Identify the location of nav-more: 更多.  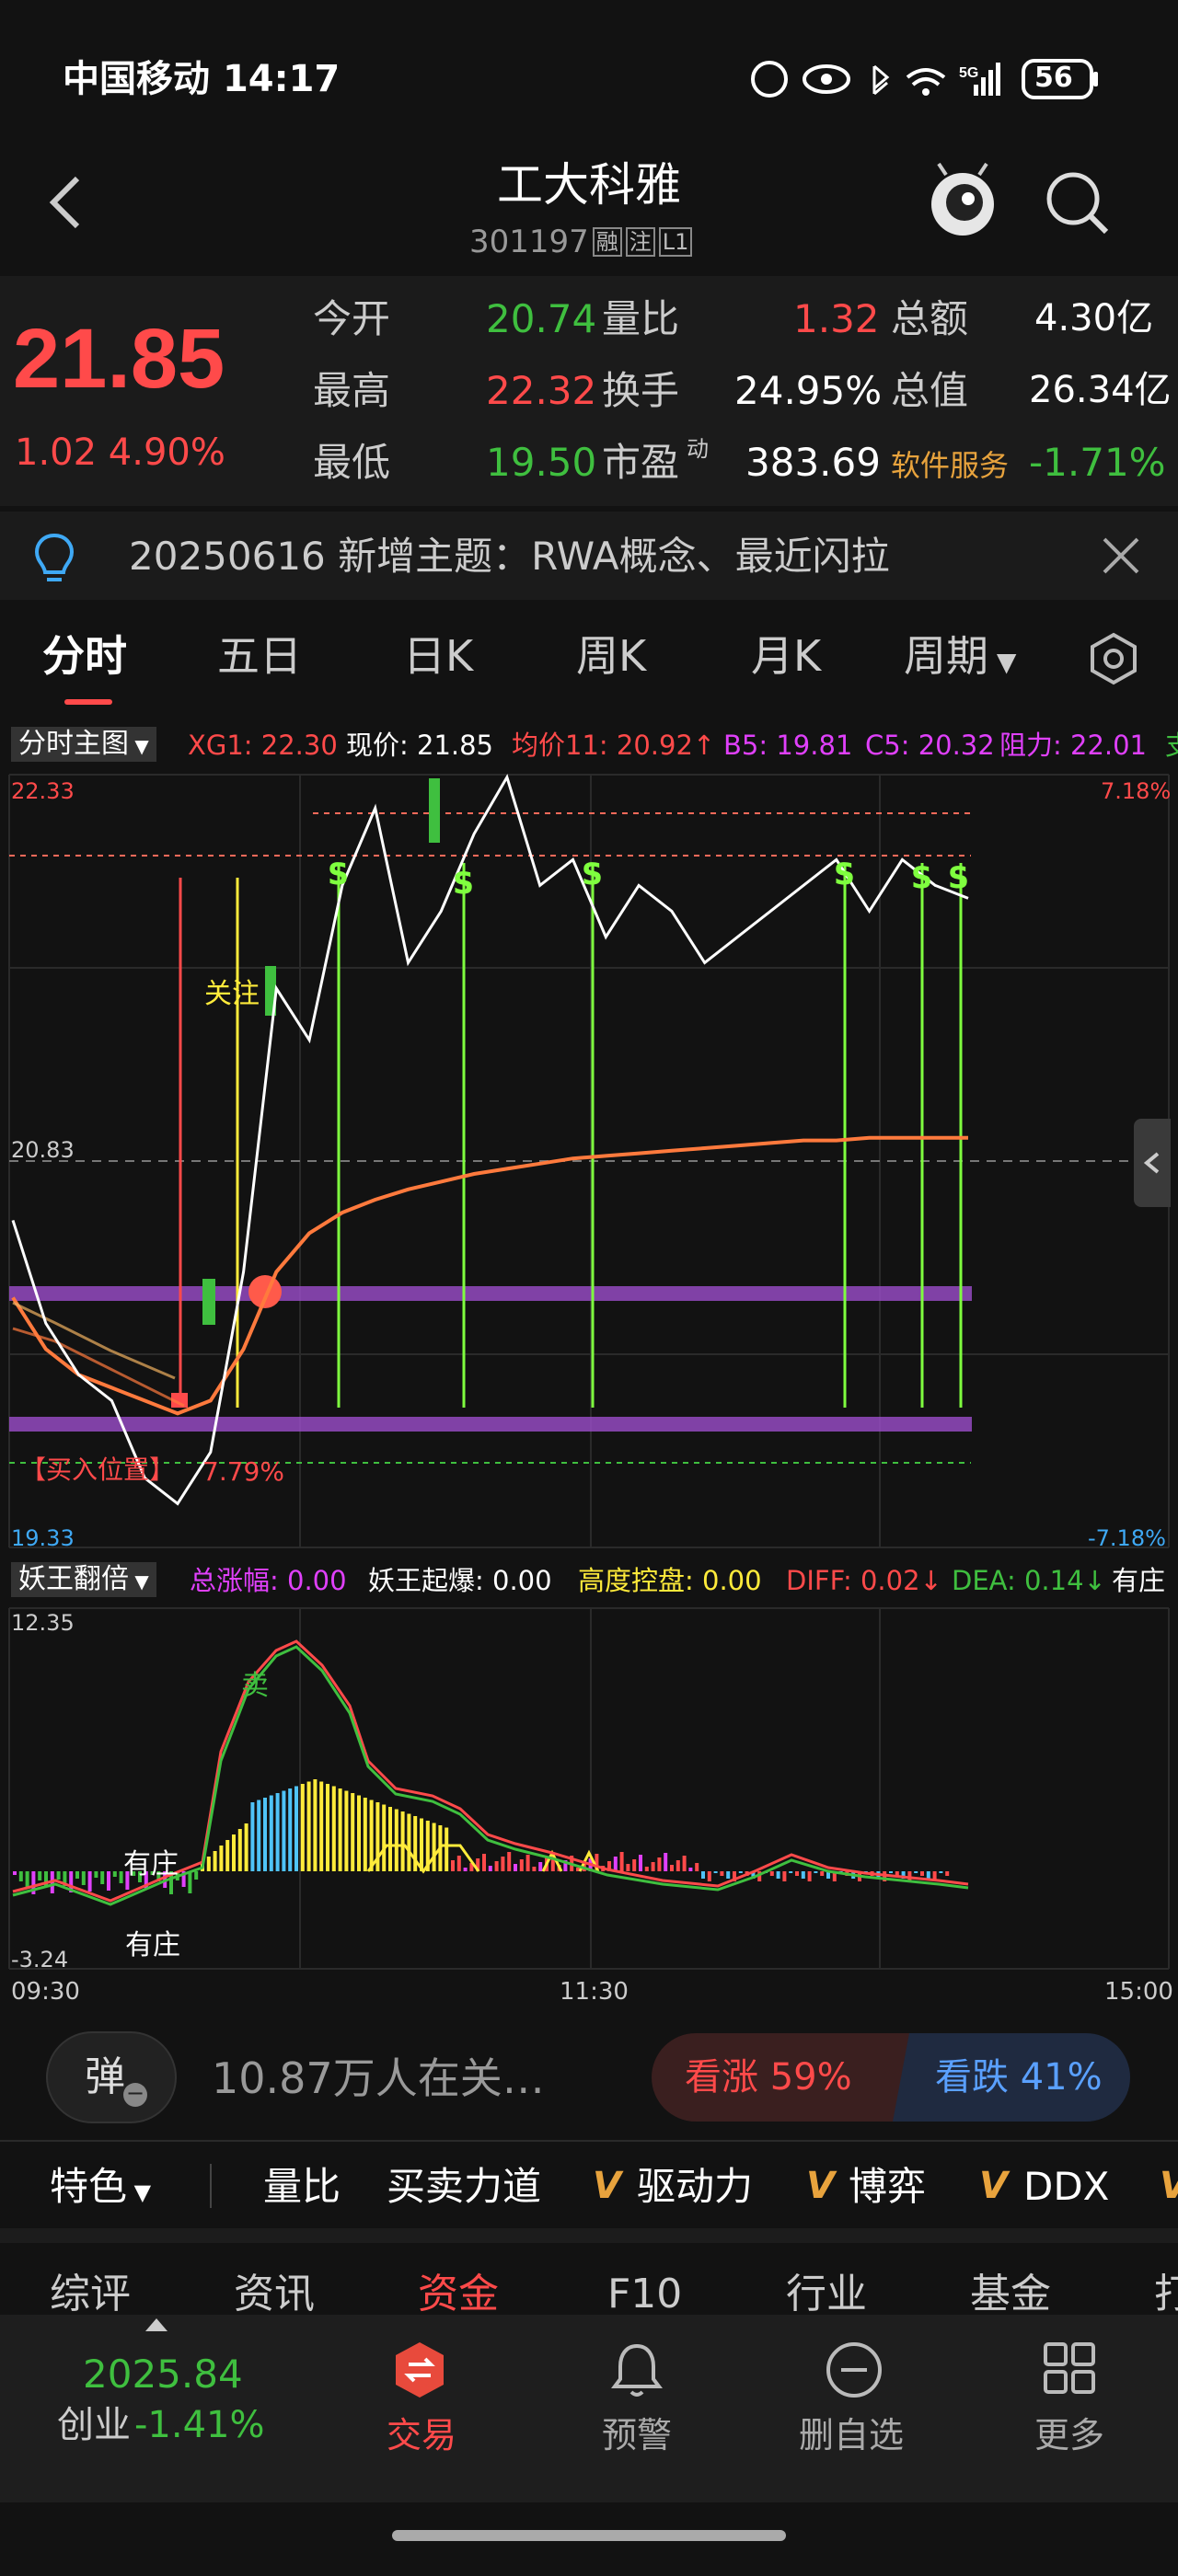
(1069, 2397).